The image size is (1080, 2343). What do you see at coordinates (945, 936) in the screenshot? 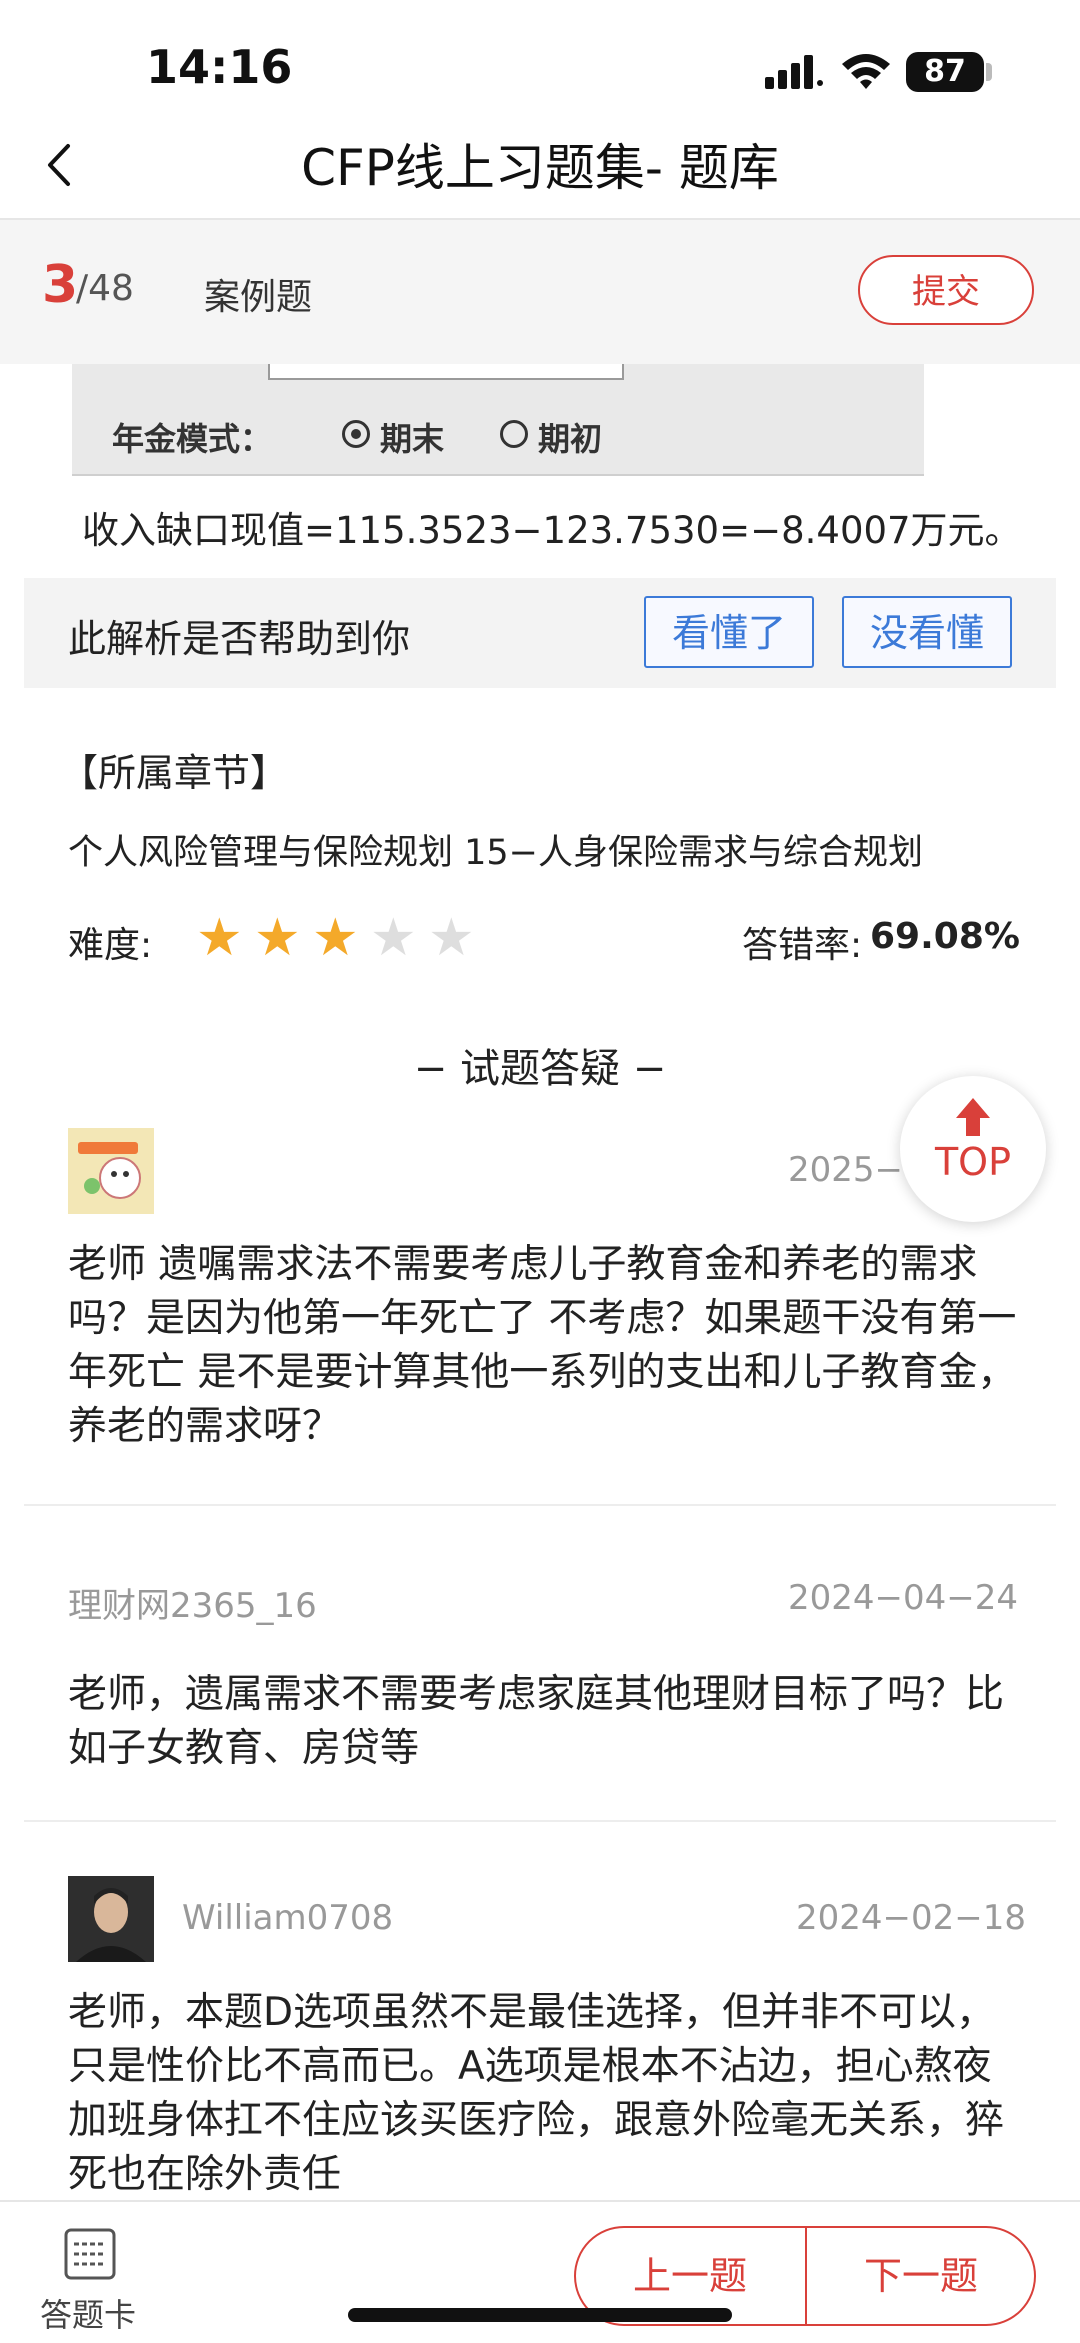
I see `error-rate-value: 69.08%` at bounding box center [945, 936].